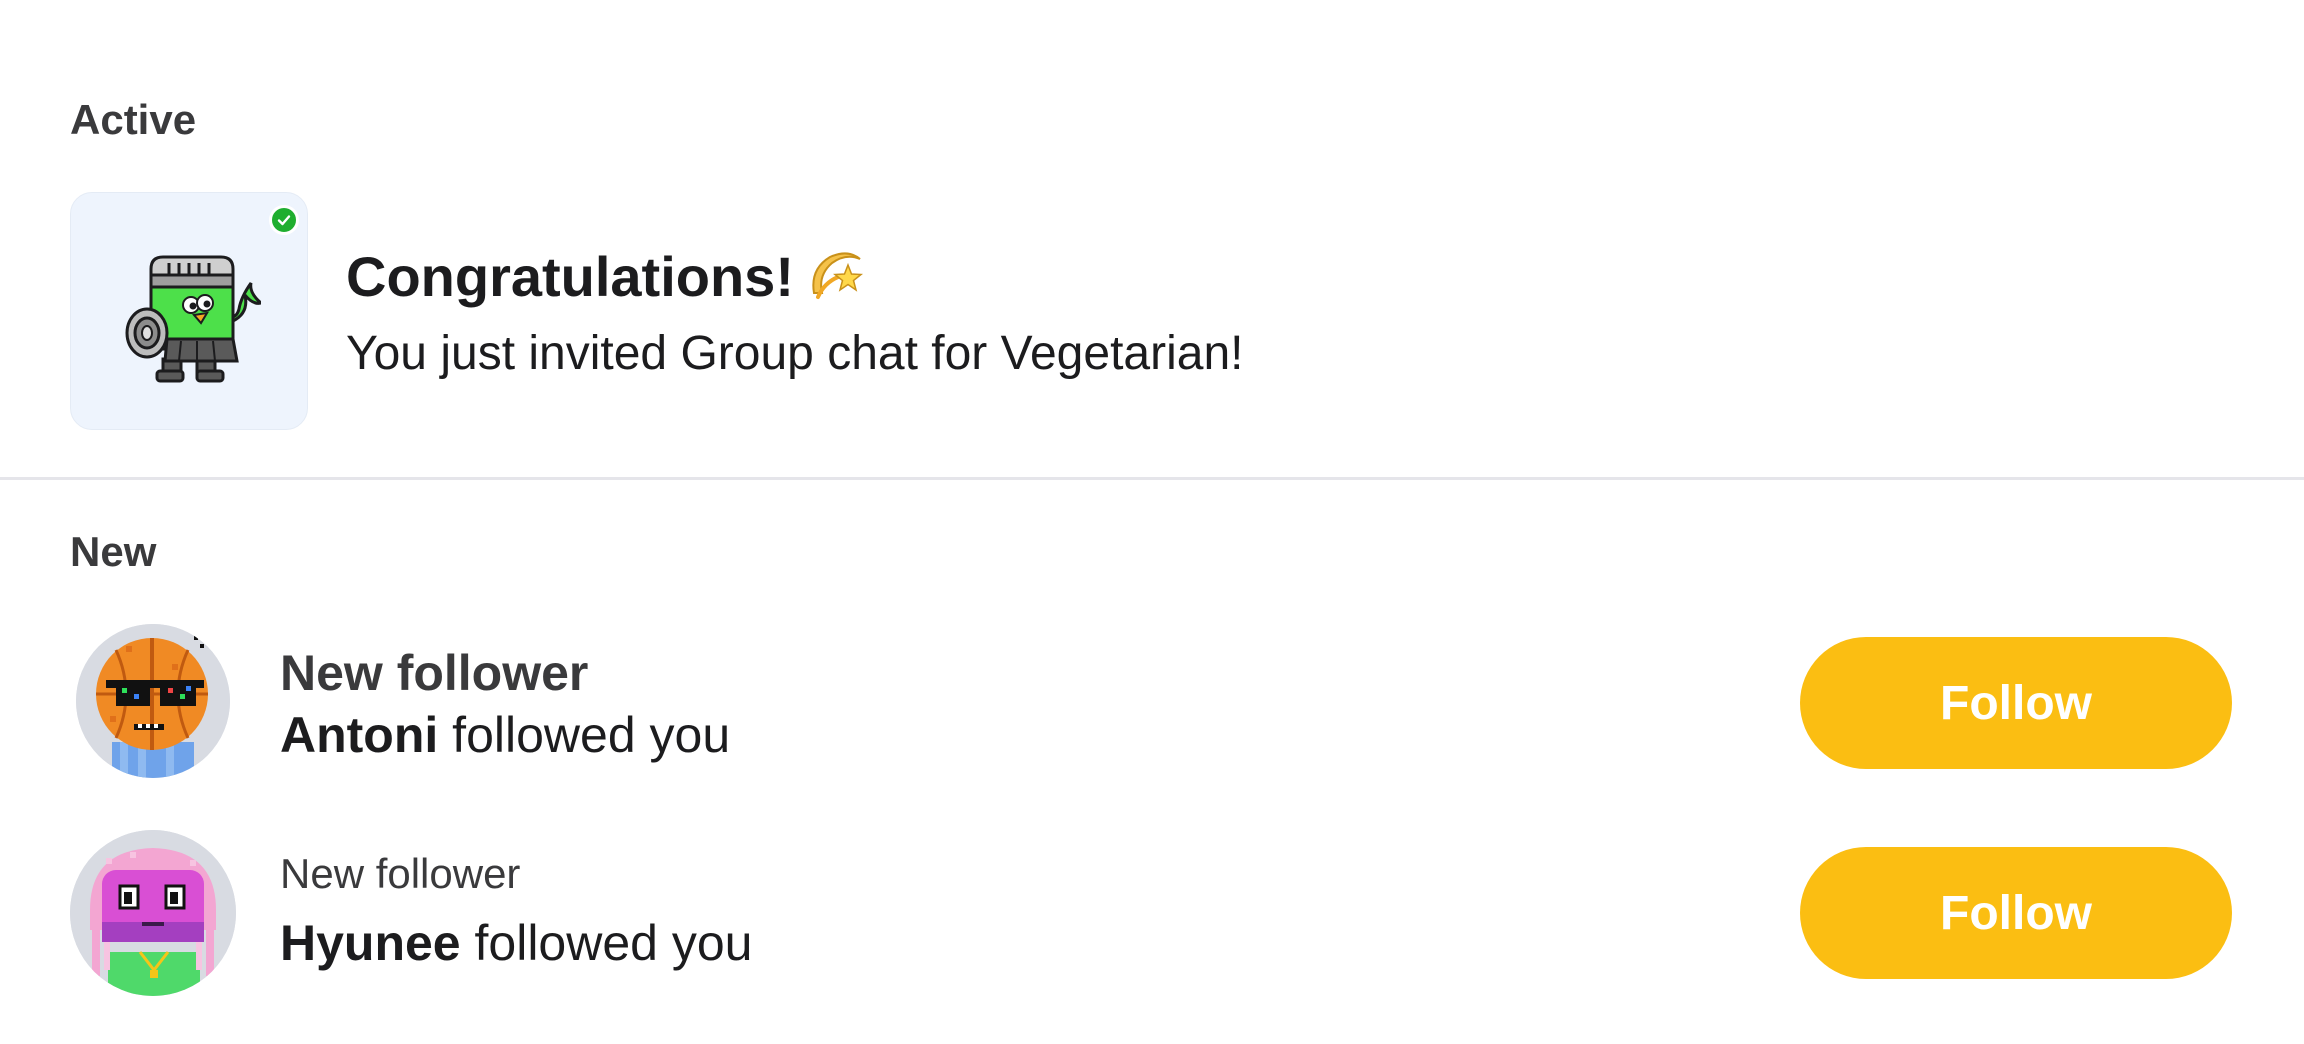 Image resolution: width=2304 pixels, height=1044 pixels. I want to click on knight-mascot-icon, so click(193, 319).